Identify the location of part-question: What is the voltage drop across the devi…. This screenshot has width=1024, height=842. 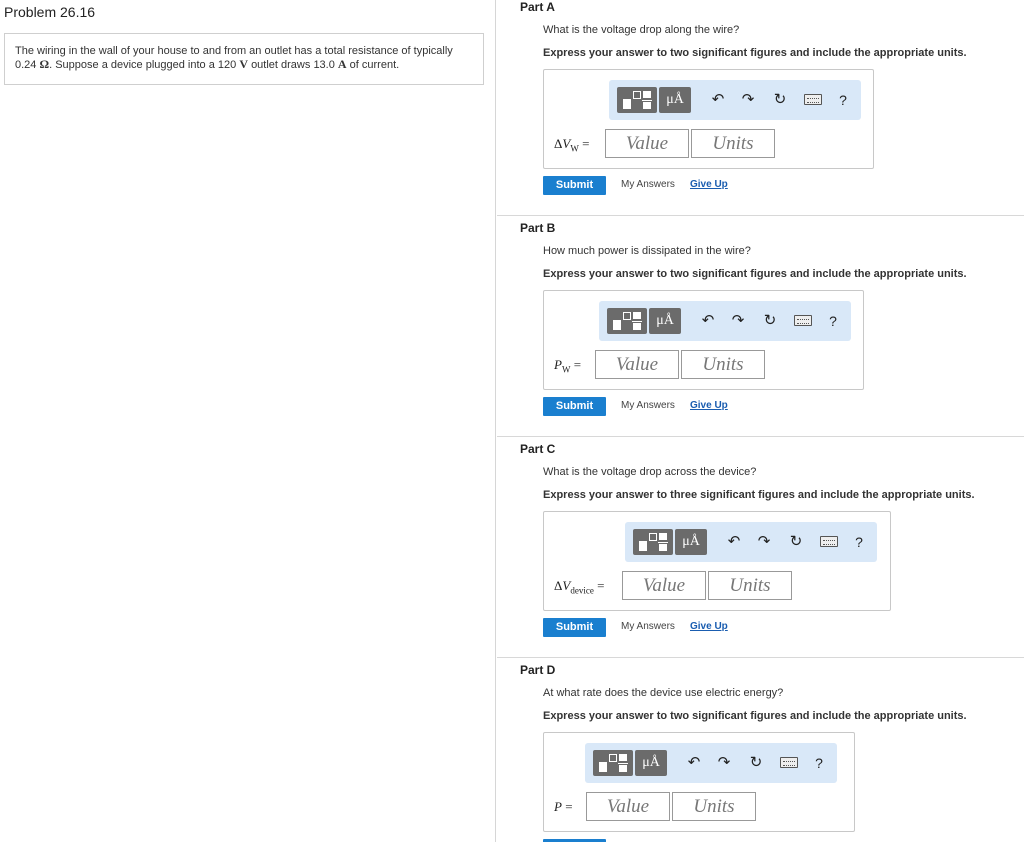
(650, 472).